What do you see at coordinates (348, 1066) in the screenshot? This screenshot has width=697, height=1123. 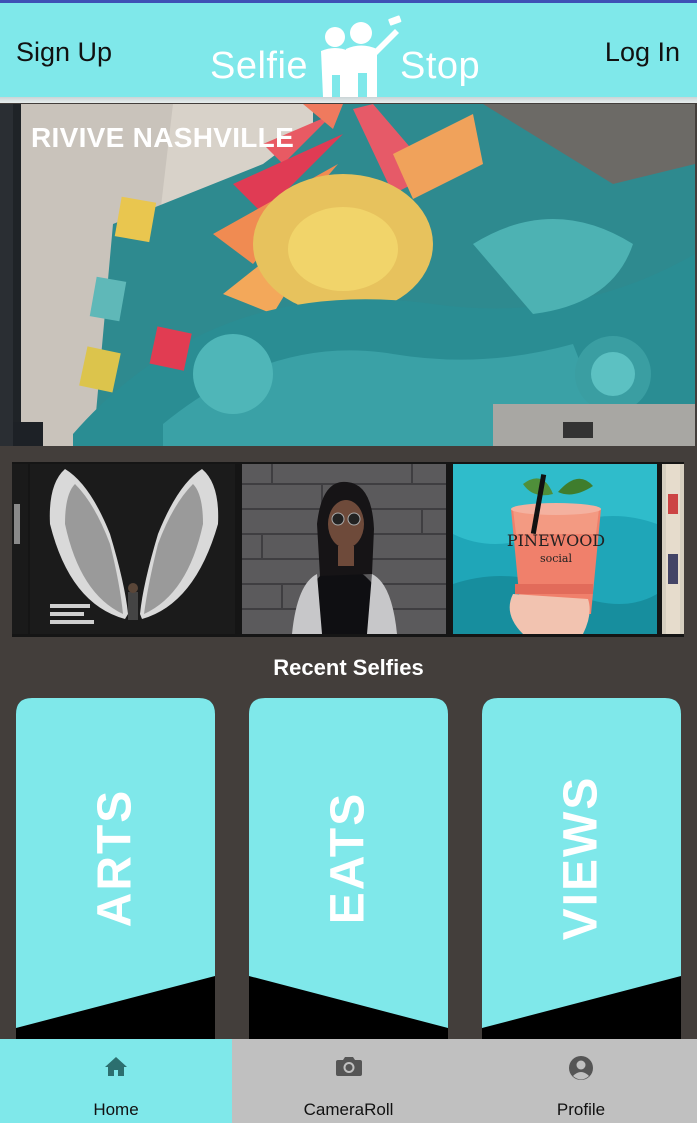 I see `camera-icon` at bounding box center [348, 1066].